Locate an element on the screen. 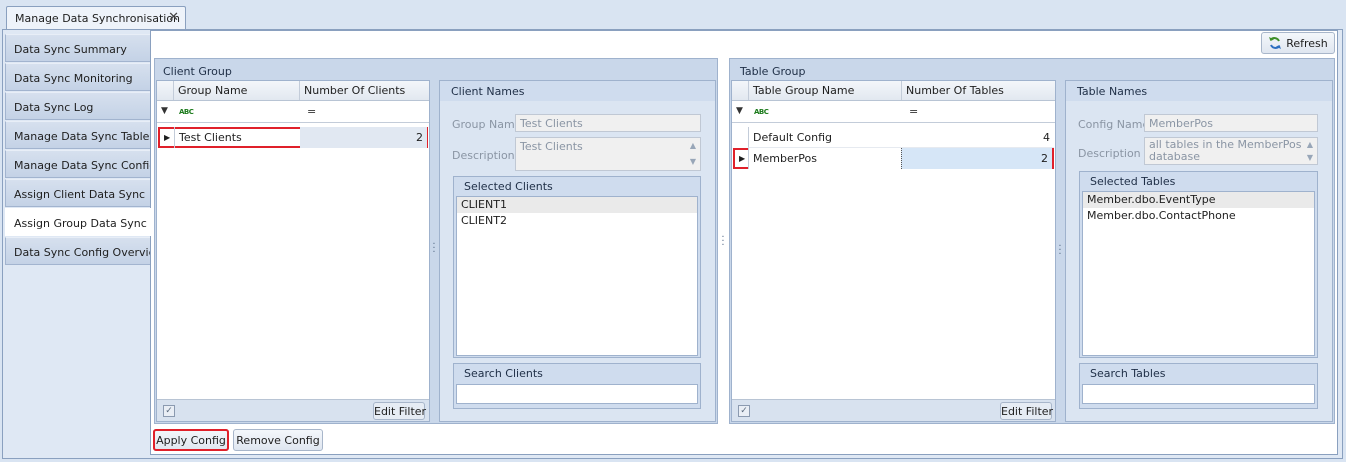  apply-config-button: Apply Config is located at coordinates (191, 440).